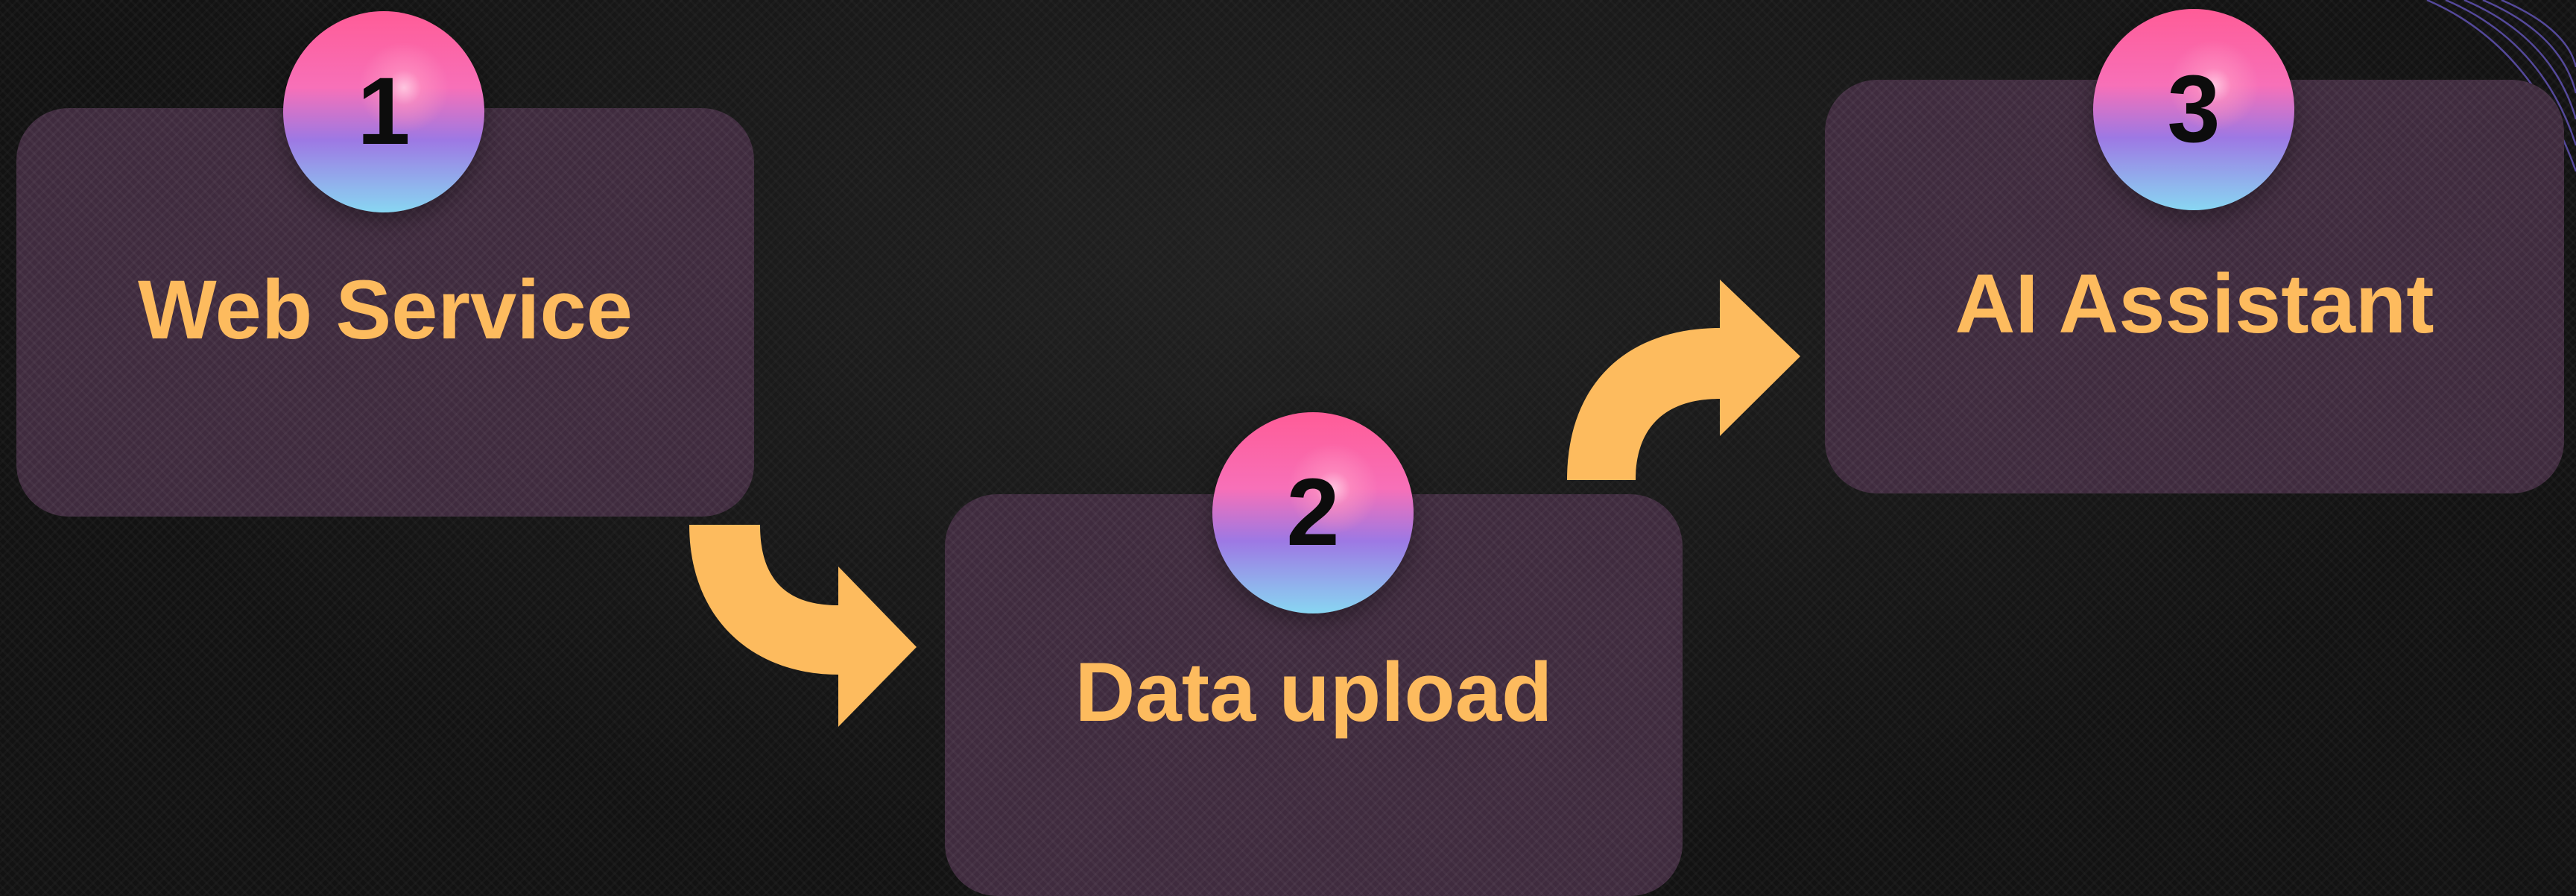  Describe the element at coordinates (2194, 303) in the screenshot. I see `step-label: AI Assistant` at that location.